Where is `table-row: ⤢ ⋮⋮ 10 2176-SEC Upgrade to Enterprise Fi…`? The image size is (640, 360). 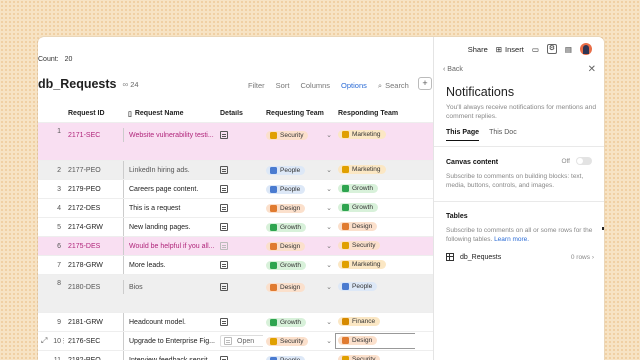 table-row: ⤢ ⋮⋮ 10 2176-SEC Upgrade to Enterprise Fi… is located at coordinates (235, 340).